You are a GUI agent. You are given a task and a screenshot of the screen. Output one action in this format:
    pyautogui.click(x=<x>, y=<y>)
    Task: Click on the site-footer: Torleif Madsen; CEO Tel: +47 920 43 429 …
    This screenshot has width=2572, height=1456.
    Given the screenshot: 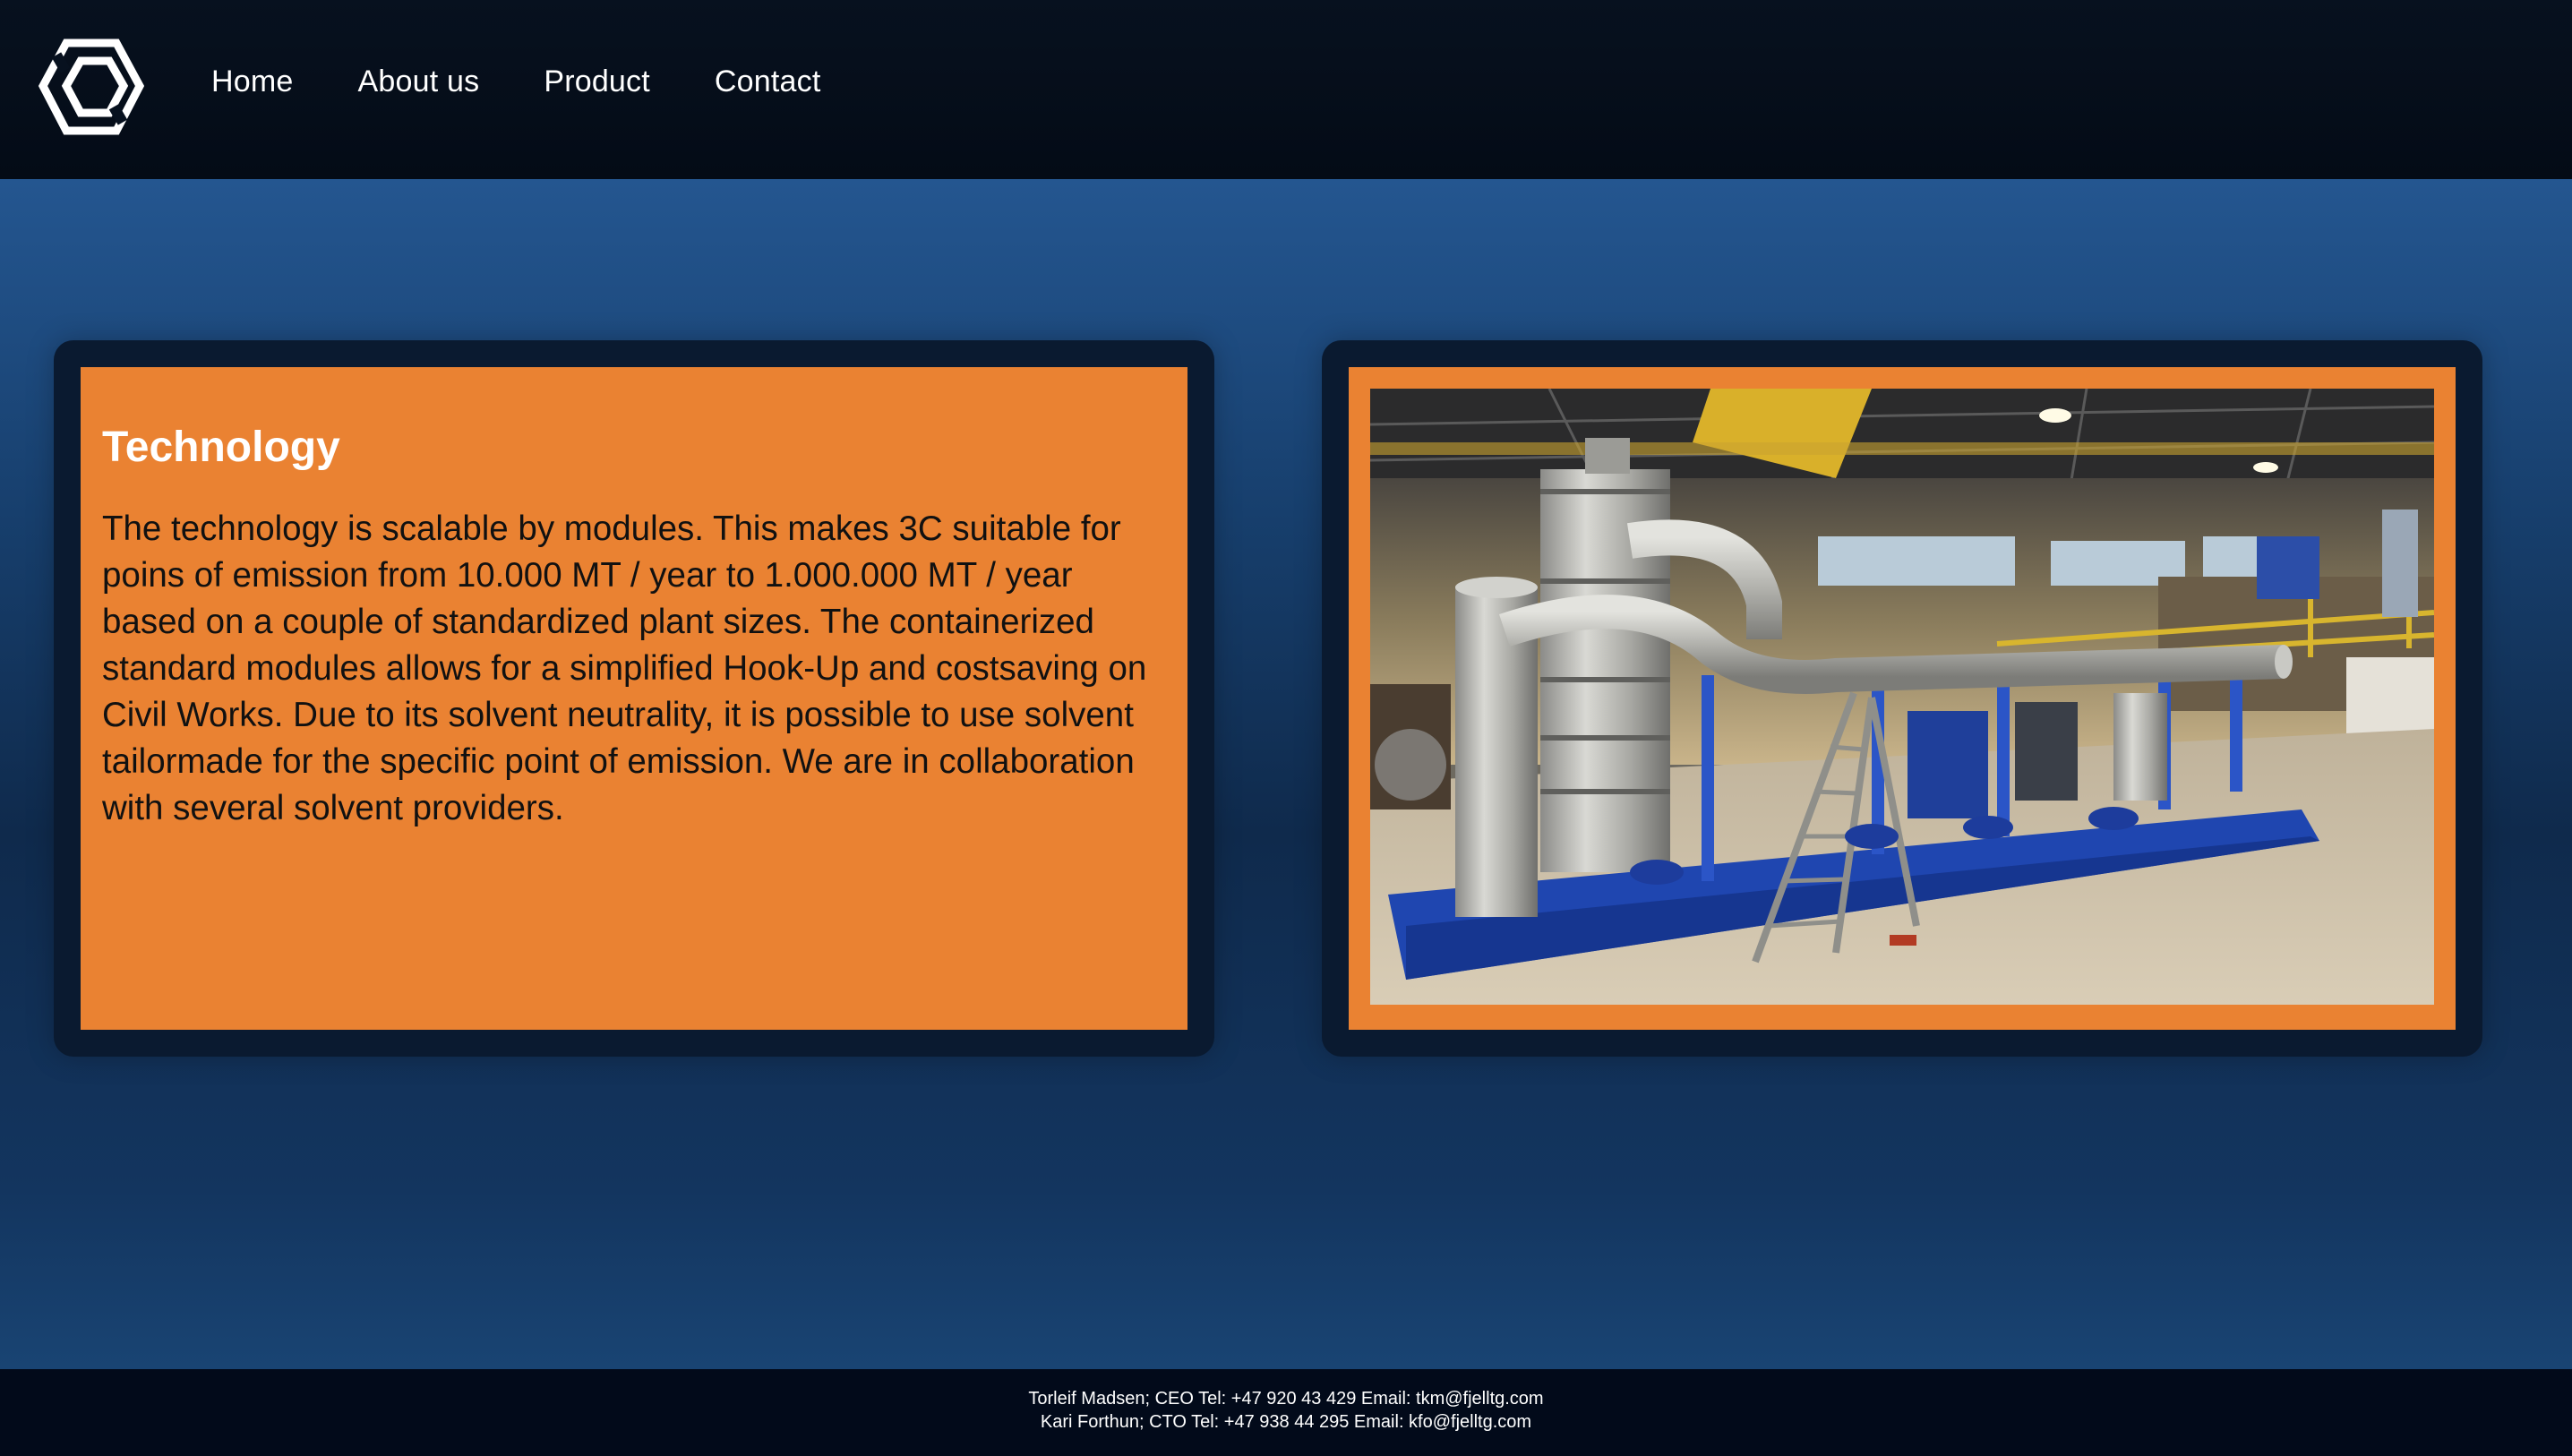 What is the action you would take?
    pyautogui.click(x=1286, y=1412)
    